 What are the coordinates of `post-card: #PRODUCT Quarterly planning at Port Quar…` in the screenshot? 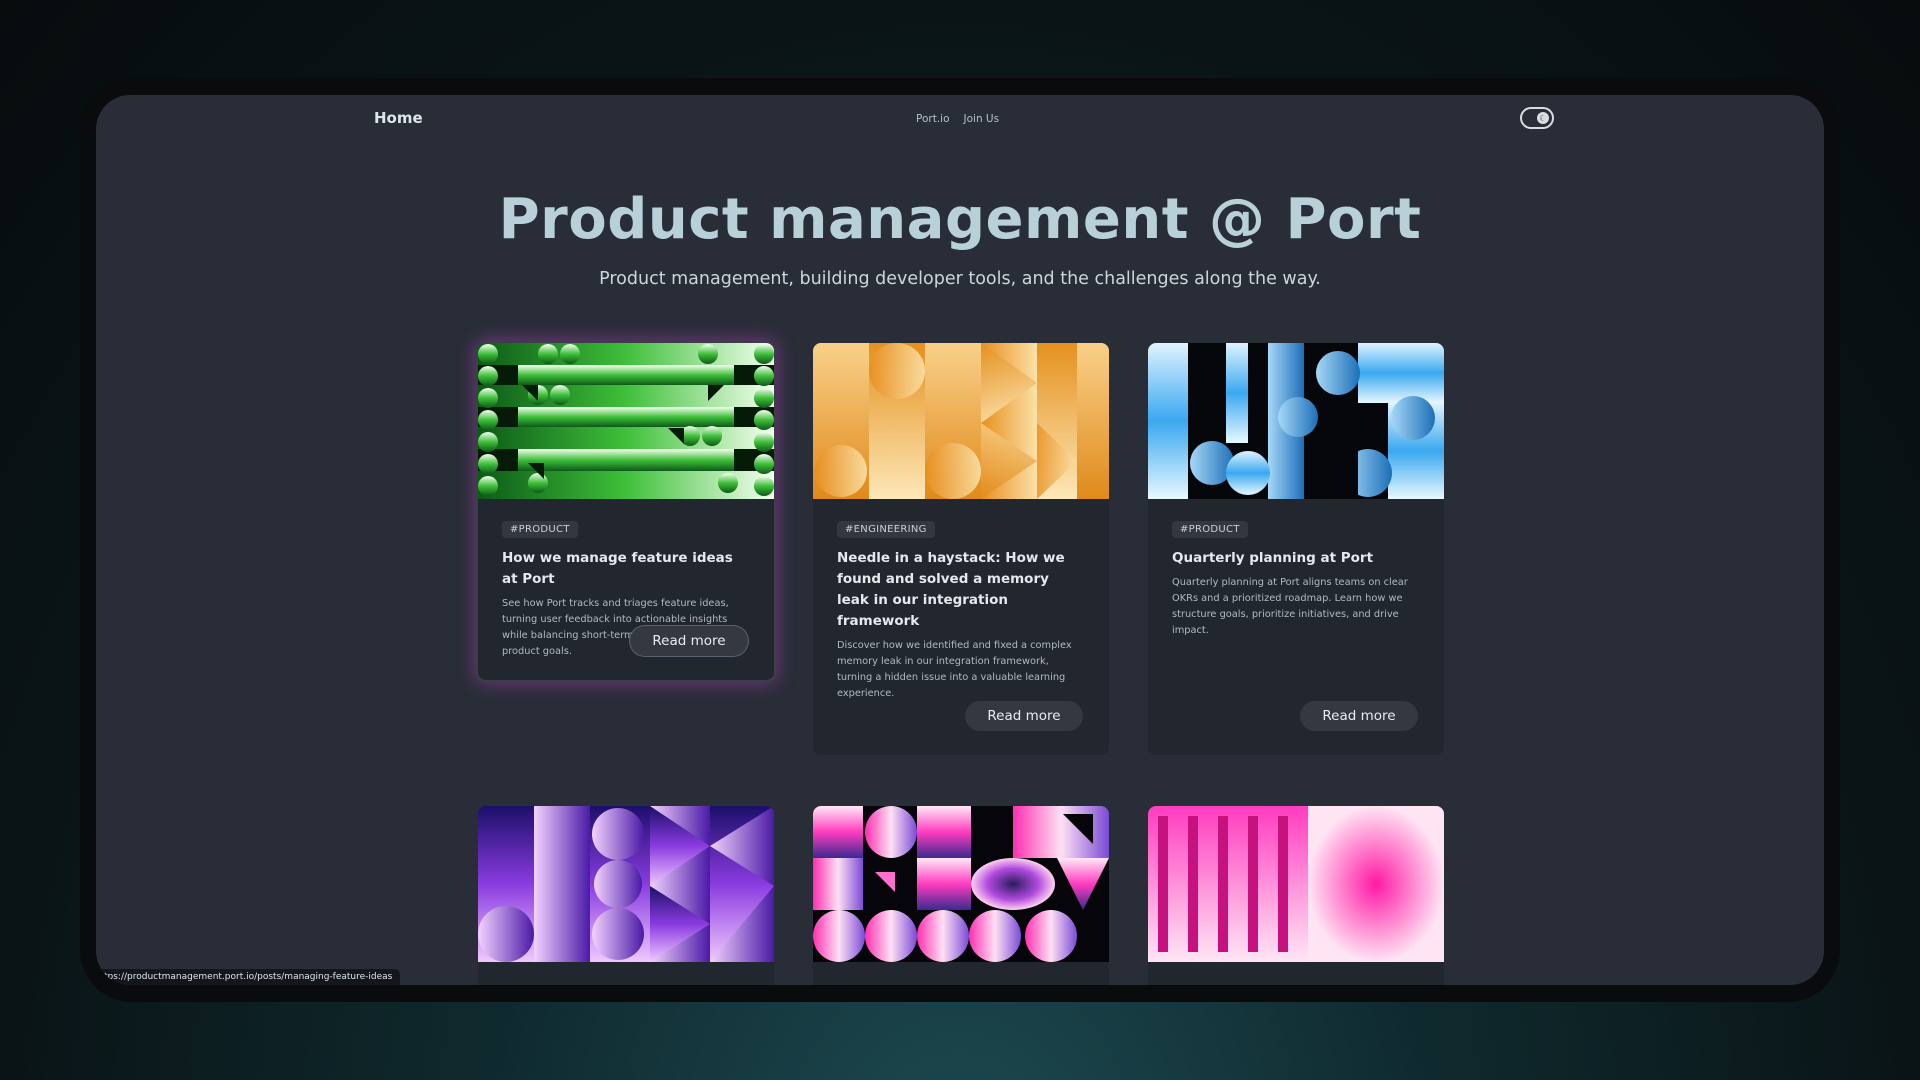 It's located at (1296, 549).